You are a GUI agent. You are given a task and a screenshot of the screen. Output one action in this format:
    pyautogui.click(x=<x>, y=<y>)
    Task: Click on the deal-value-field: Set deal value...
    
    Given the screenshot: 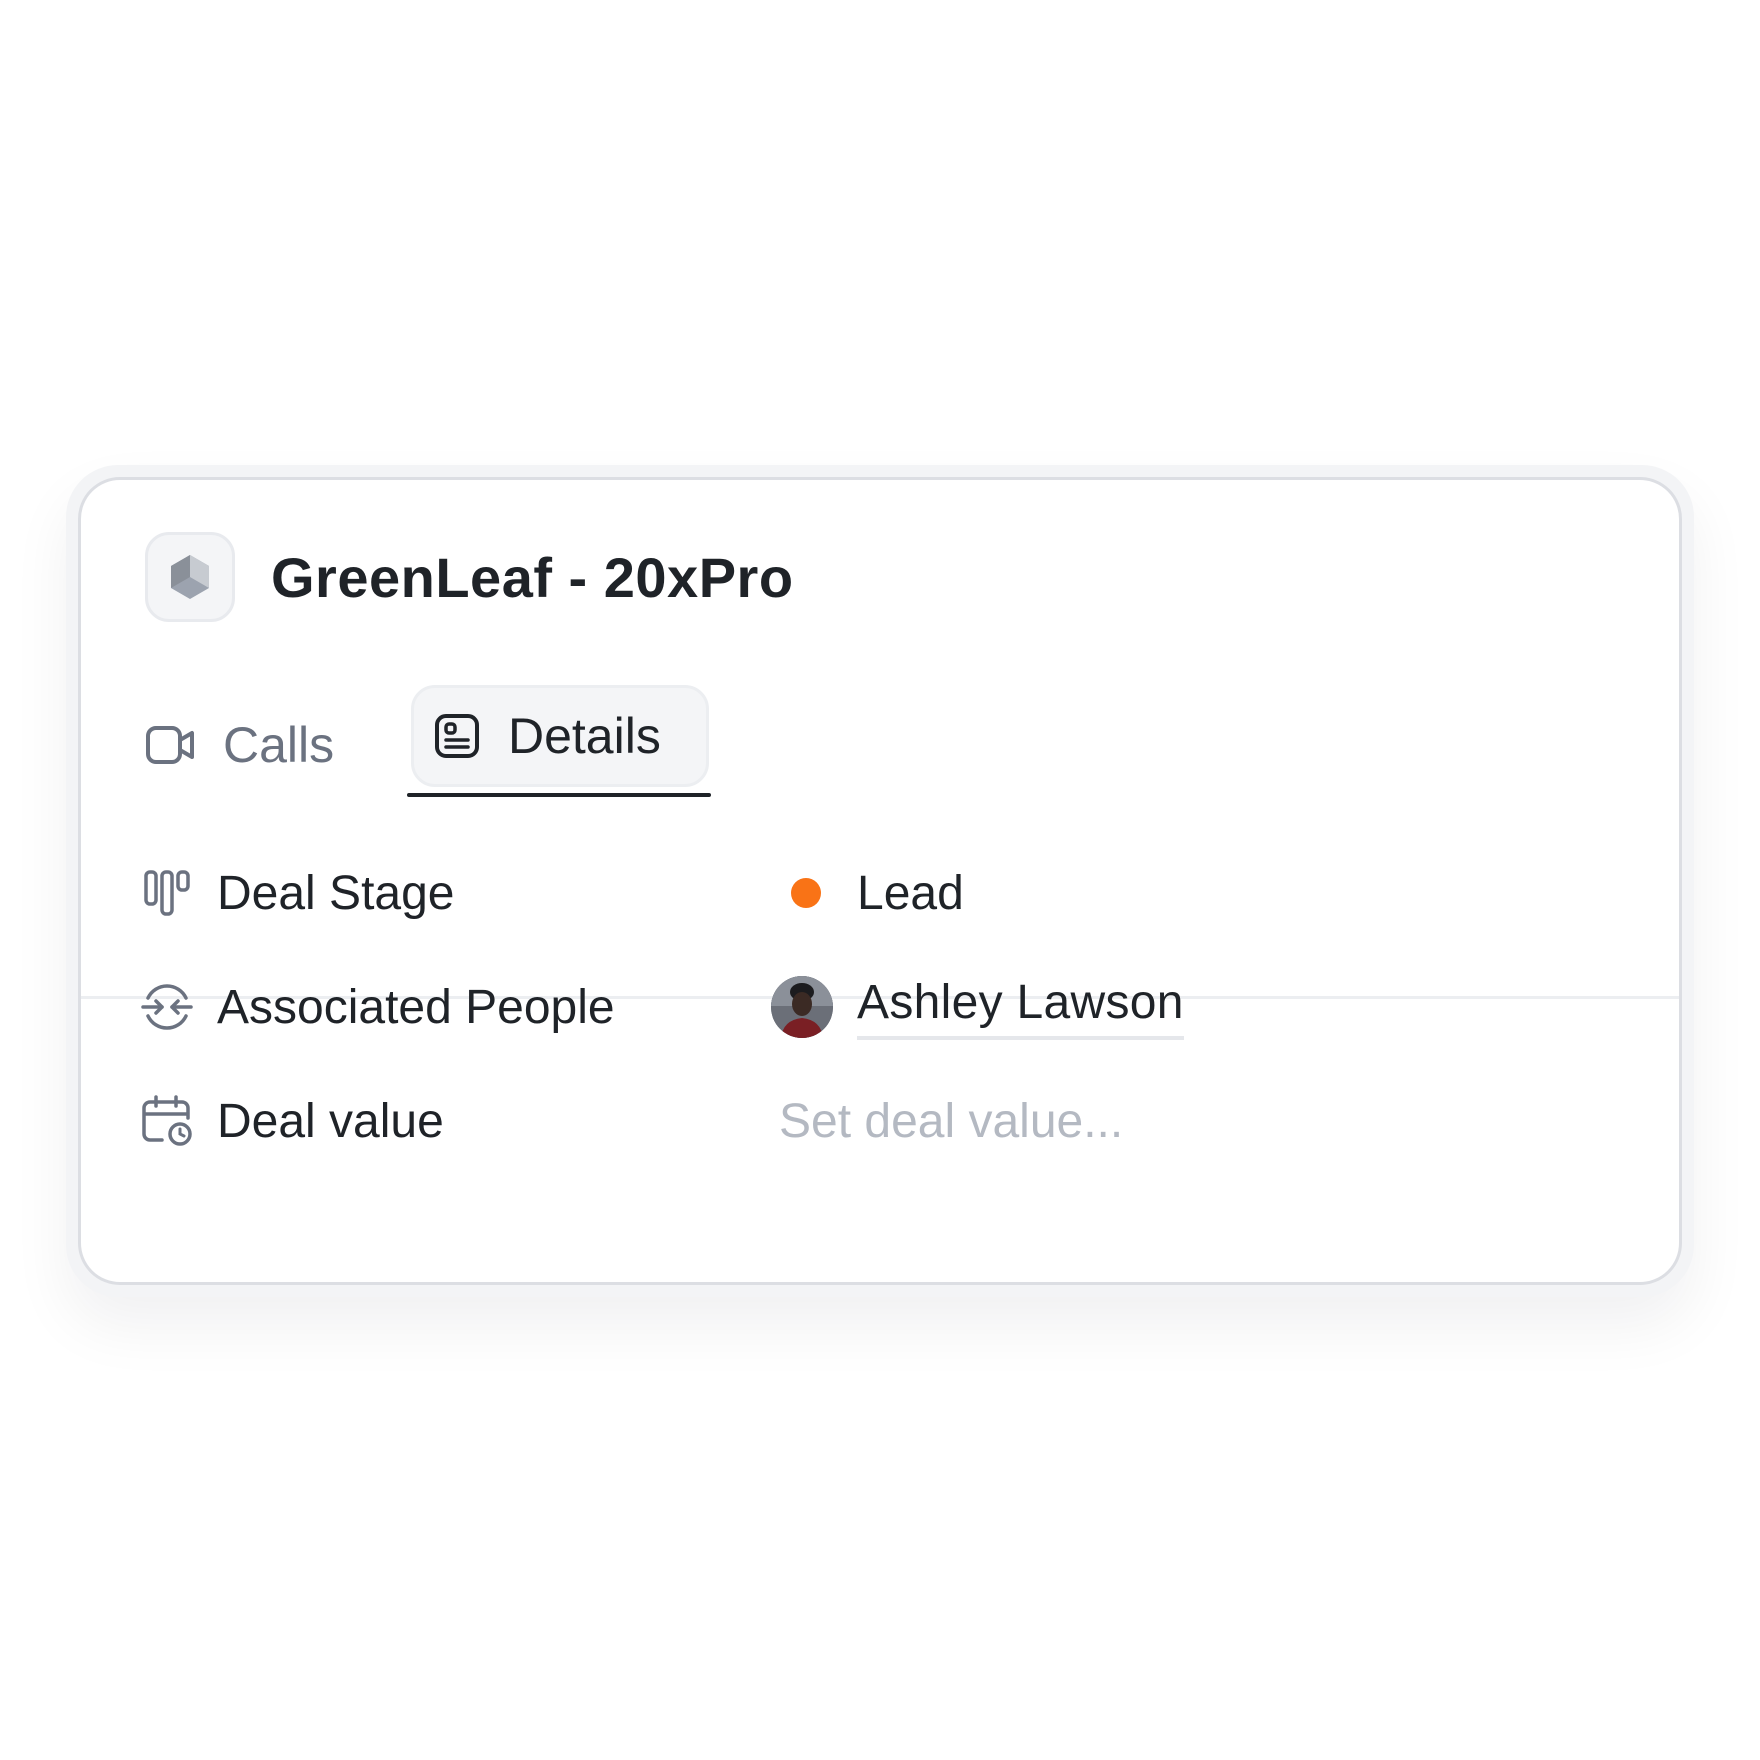 What is the action you would take?
    pyautogui.click(x=951, y=1121)
    